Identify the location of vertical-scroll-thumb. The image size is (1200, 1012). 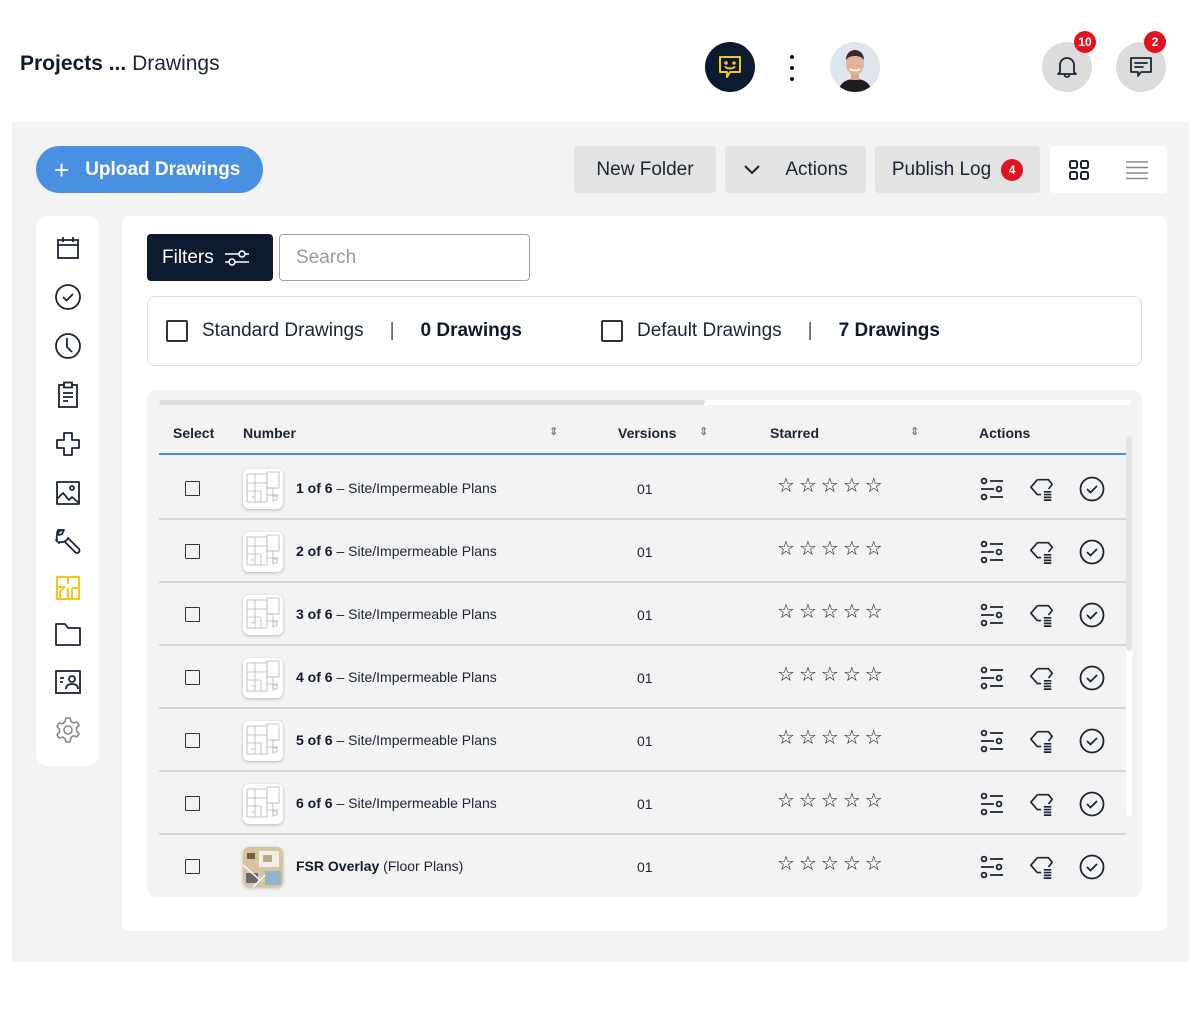
(1129, 543).